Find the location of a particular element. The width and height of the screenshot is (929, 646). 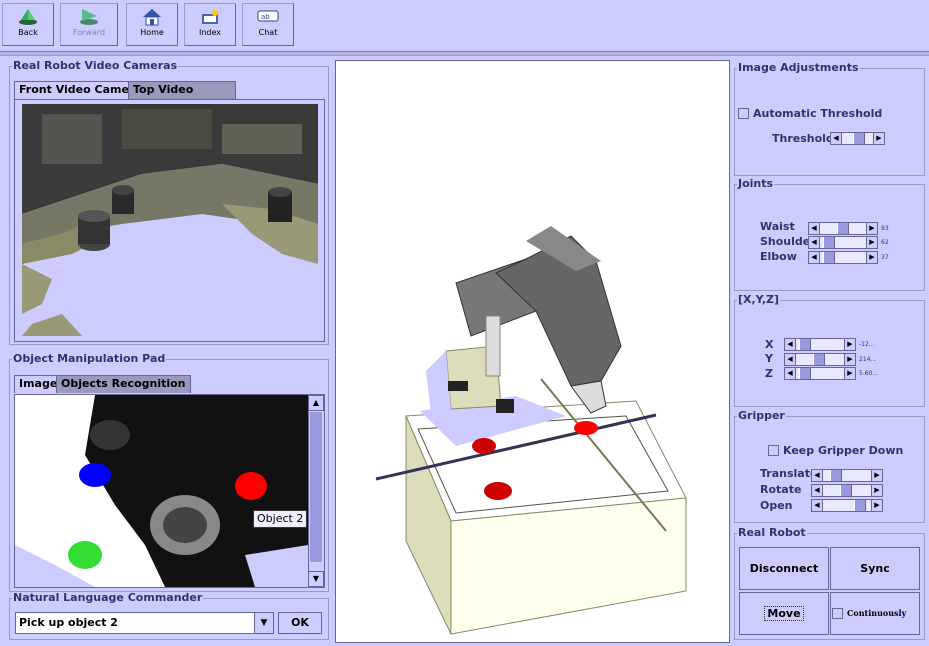

index-button: Index is located at coordinates (210, 24).